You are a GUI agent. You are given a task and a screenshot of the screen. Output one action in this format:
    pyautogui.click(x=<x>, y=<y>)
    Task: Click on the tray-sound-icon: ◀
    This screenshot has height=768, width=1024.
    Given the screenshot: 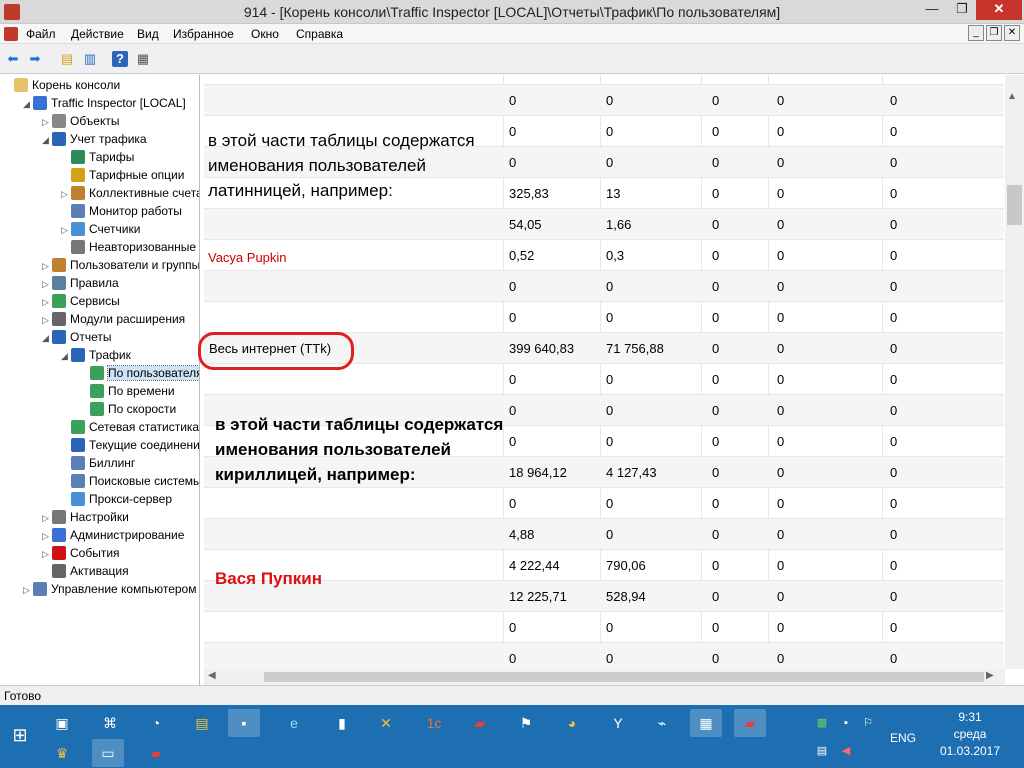 What is the action you would take?
    pyautogui.click(x=846, y=751)
    